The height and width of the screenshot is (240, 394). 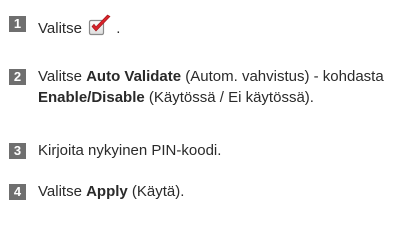 What do you see at coordinates (229, 97) in the screenshot?
I see `step-text-part: (Käytössä / Ei käytössä).` at bounding box center [229, 97].